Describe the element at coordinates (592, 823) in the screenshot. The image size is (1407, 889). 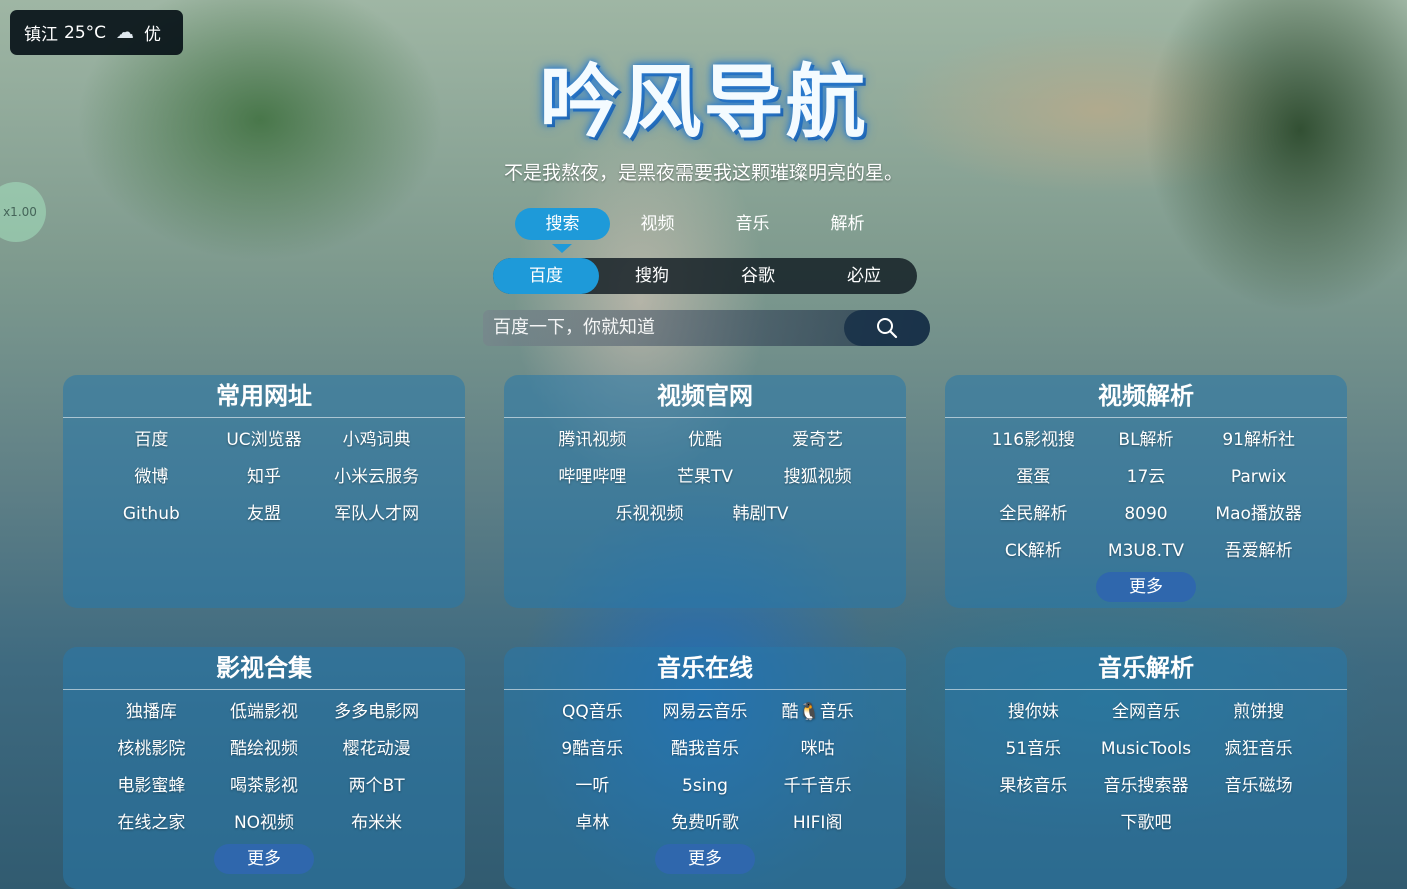
I see `site-link: 卓林` at that location.